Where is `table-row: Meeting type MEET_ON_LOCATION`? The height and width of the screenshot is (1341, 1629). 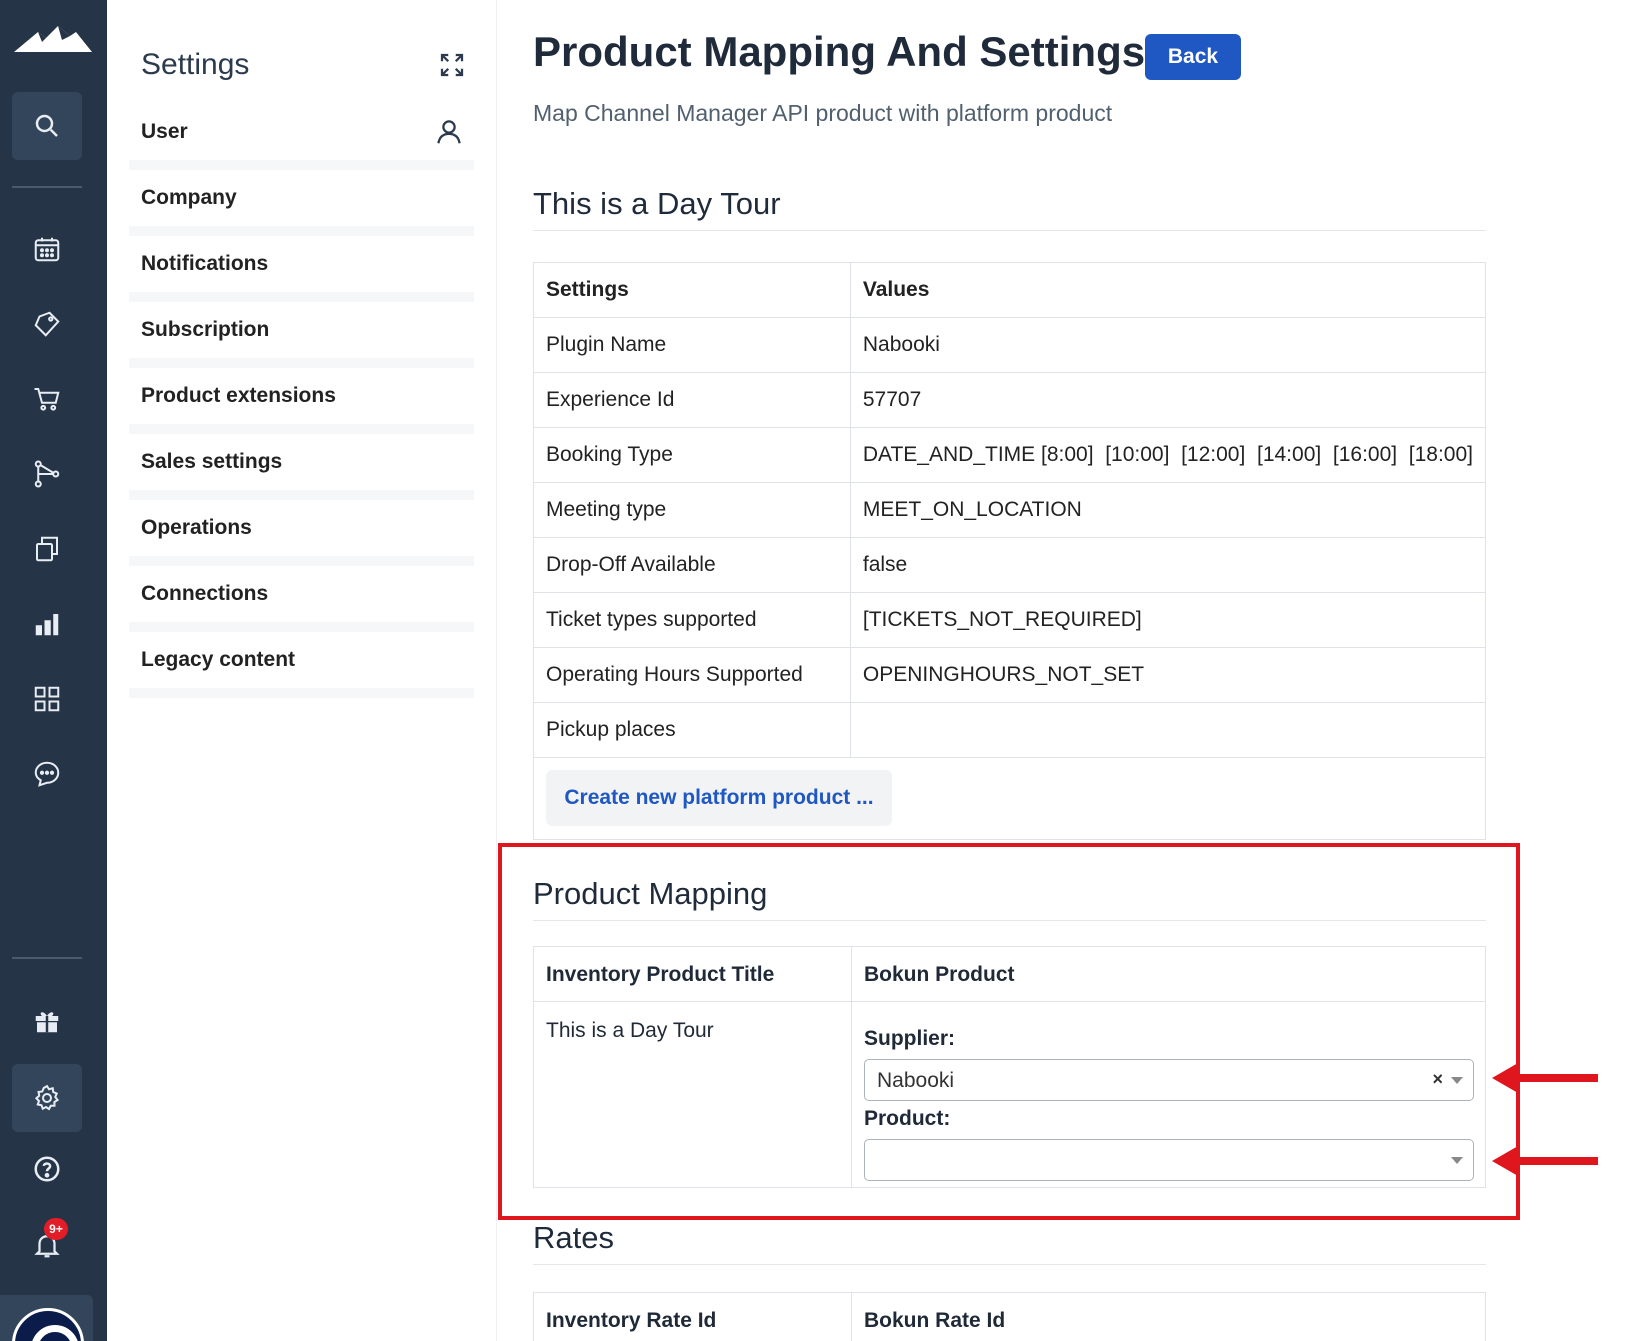
table-row: Meeting type MEET_ON_LOCATION is located at coordinates (1010, 510).